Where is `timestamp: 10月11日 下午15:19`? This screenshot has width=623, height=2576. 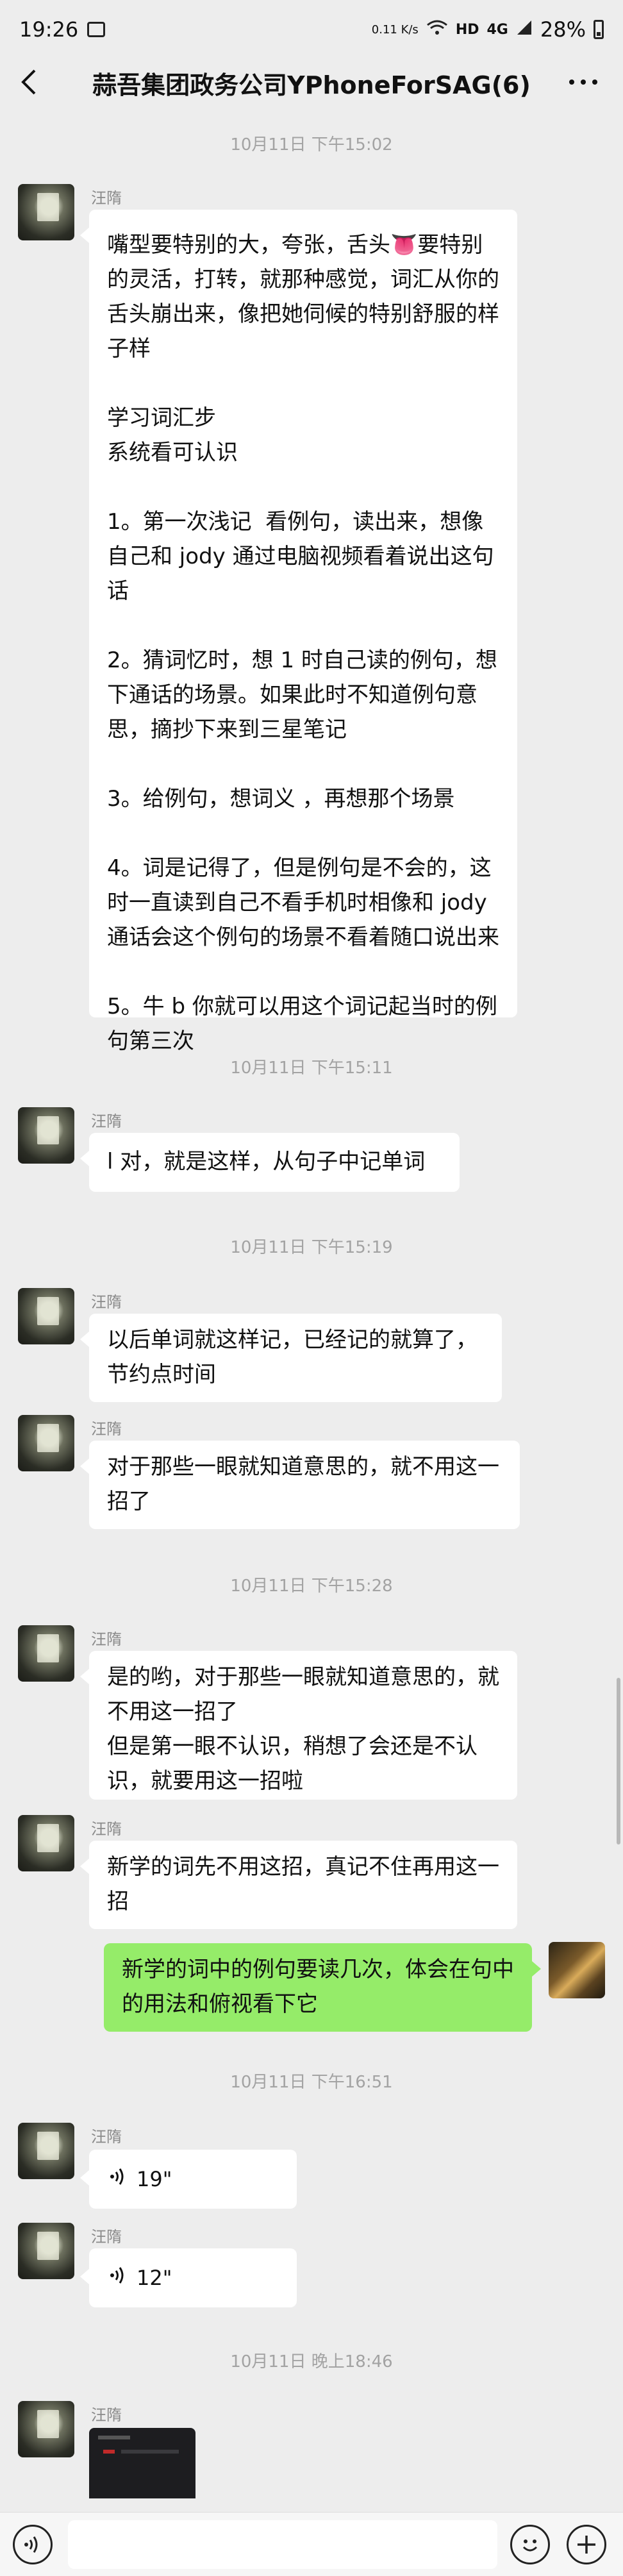 timestamp: 10月11日 下午15:19 is located at coordinates (311, 1247).